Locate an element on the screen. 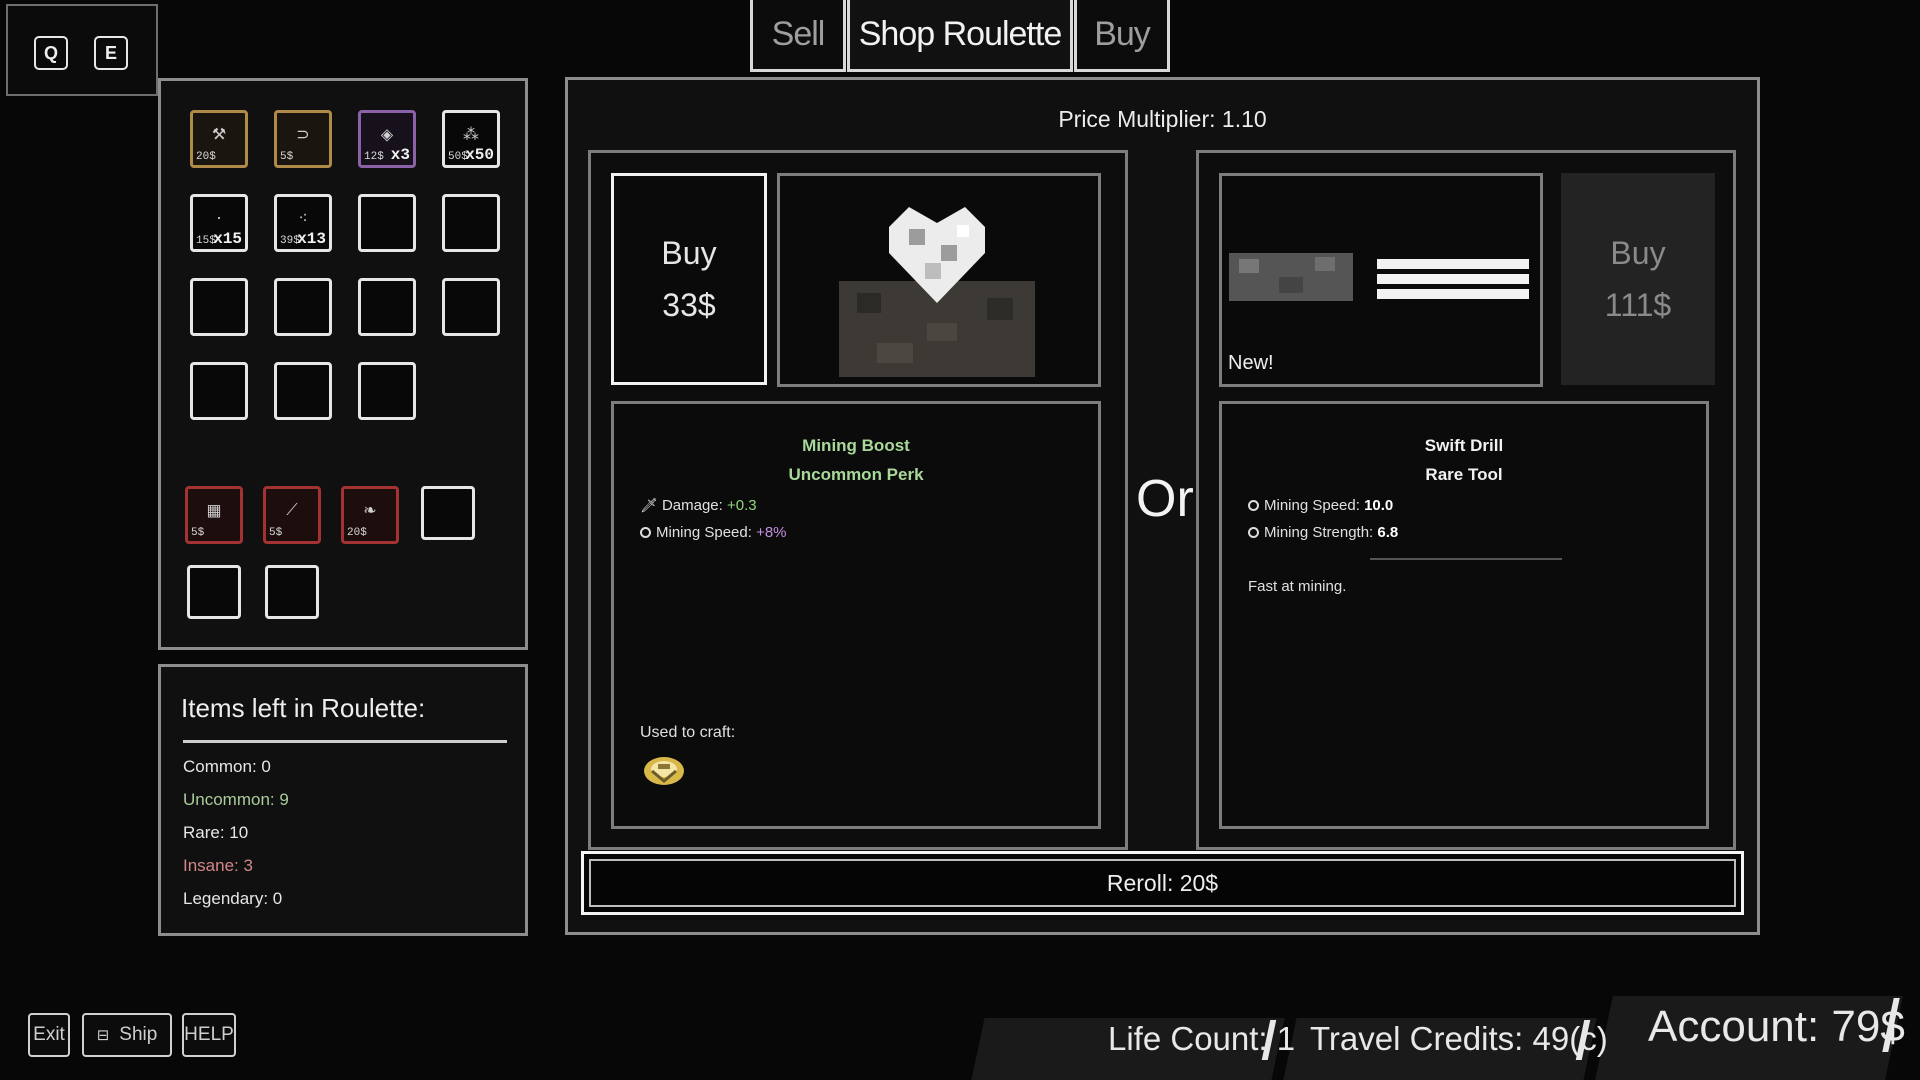  inventory-slot: ⊃ 5$ is located at coordinates (303, 139).